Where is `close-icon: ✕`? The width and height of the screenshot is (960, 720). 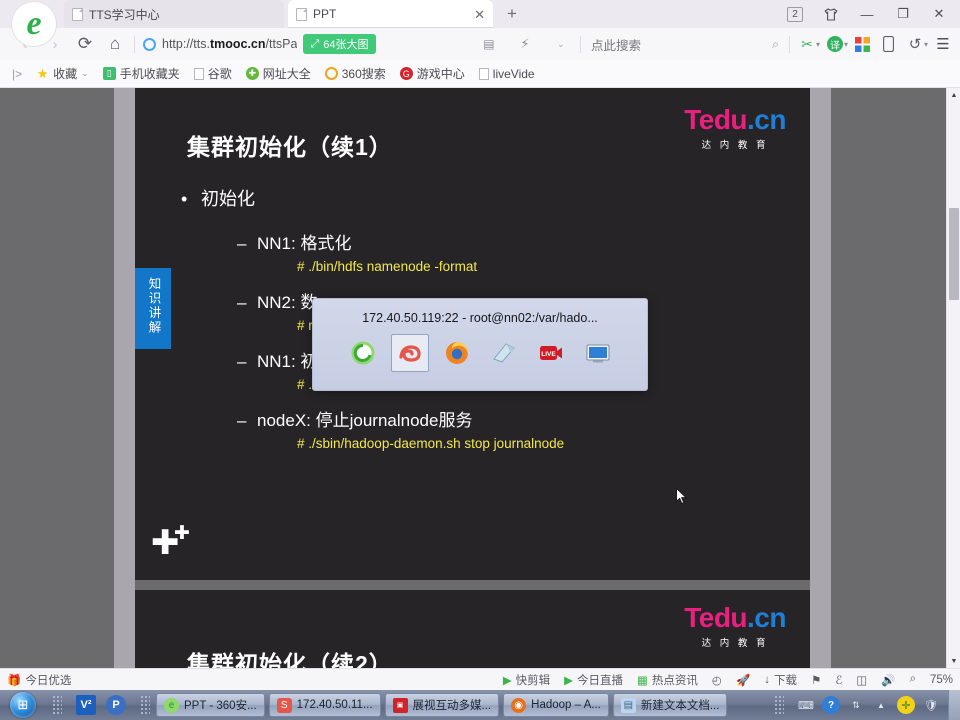
close-icon: ✕ is located at coordinates (479, 14).